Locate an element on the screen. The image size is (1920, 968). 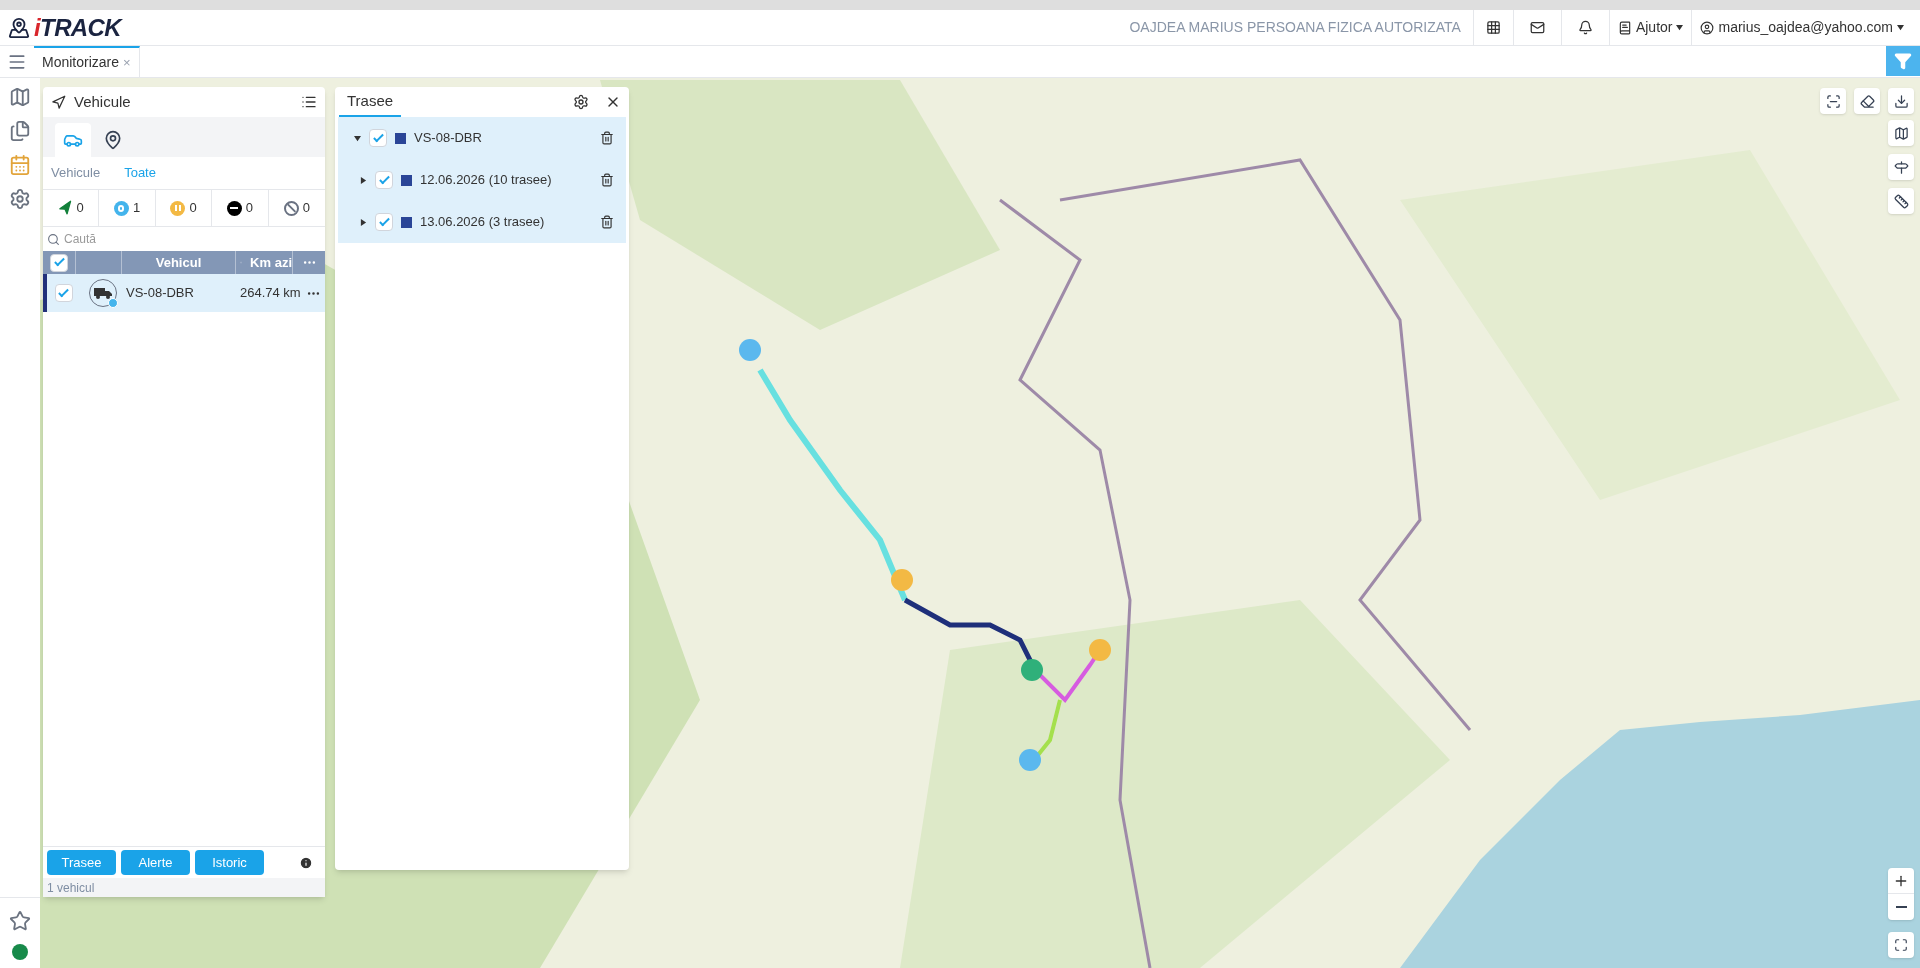
fullscreen-icon is located at coordinates (1901, 945).